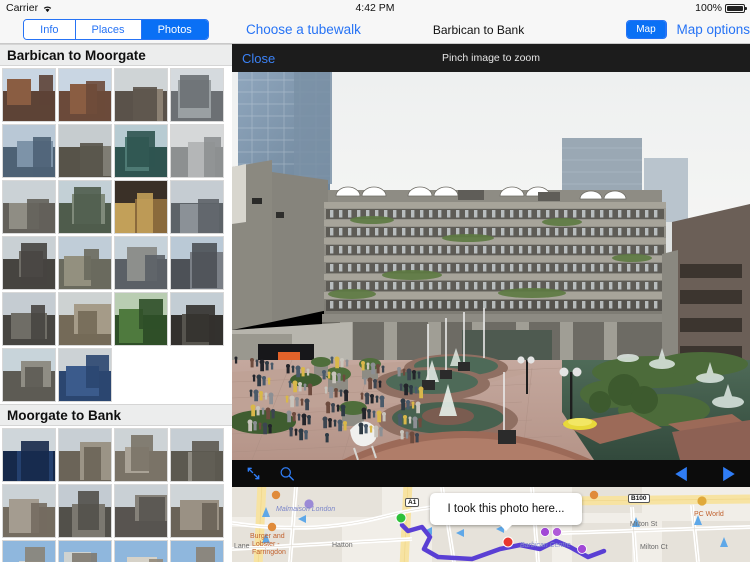 This screenshot has width=750, height=562. I want to click on thumbnail-bank-station-street-entrance, so click(85, 455).